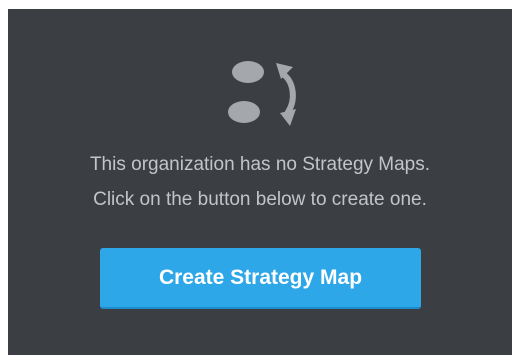 The image size is (512, 355). What do you see at coordinates (260, 278) in the screenshot?
I see `create-strategy-map-button: Create Strategy Map` at bounding box center [260, 278].